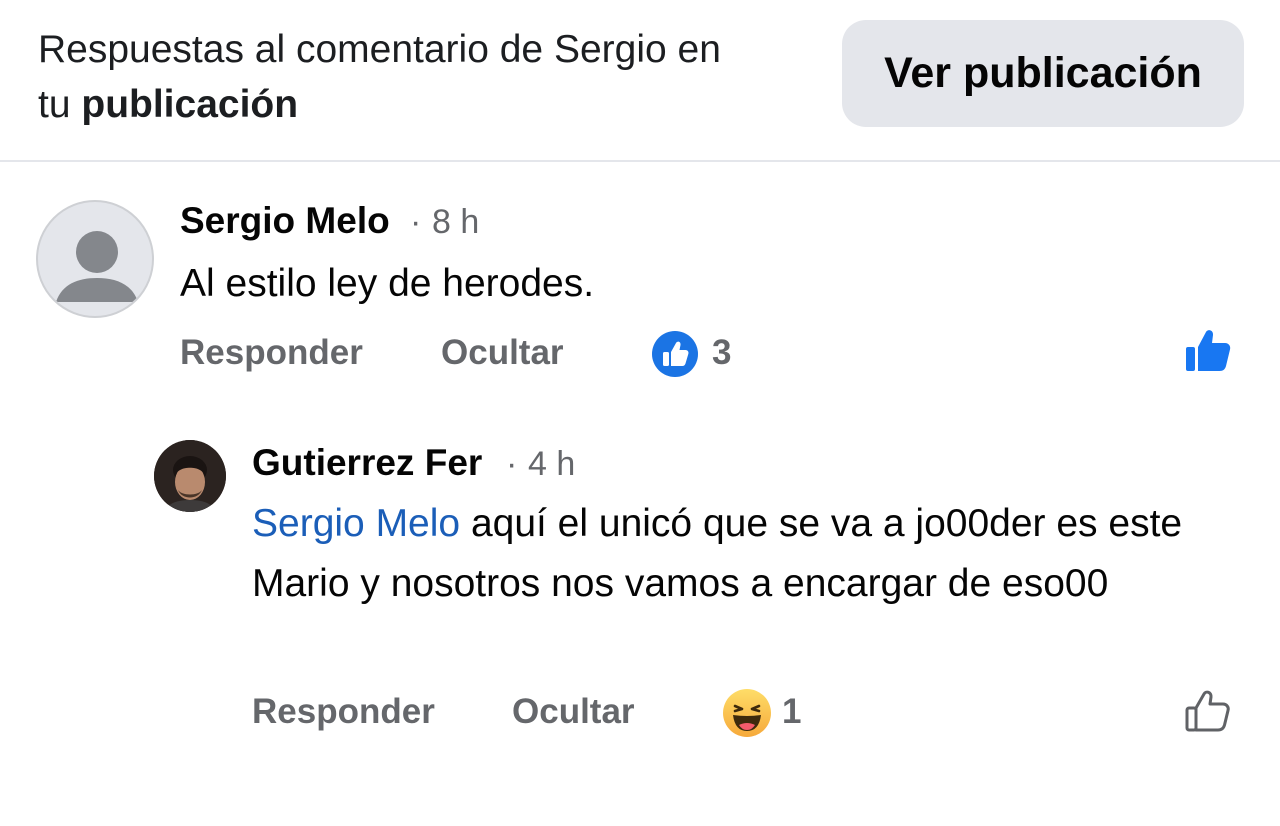 This screenshot has width=1280, height=826. Describe the element at coordinates (573, 712) in the screenshot. I see `reply-hide-button: Ocultar` at that location.